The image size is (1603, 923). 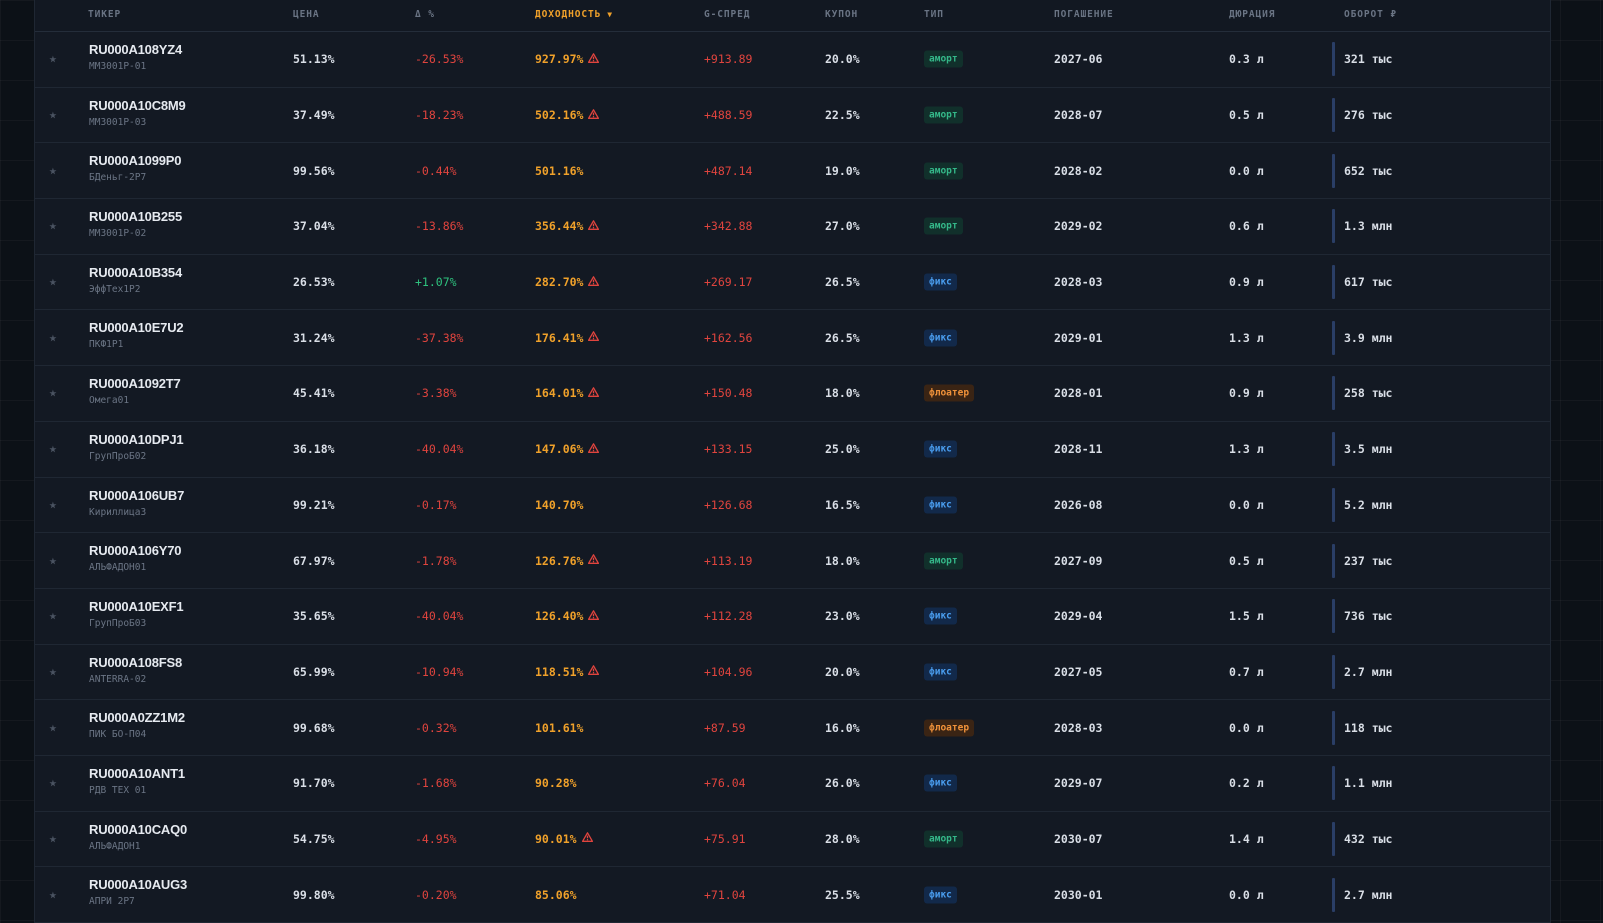 What do you see at coordinates (135, 49) in the screenshot?
I see `ticker: RU000A108YZ4` at bounding box center [135, 49].